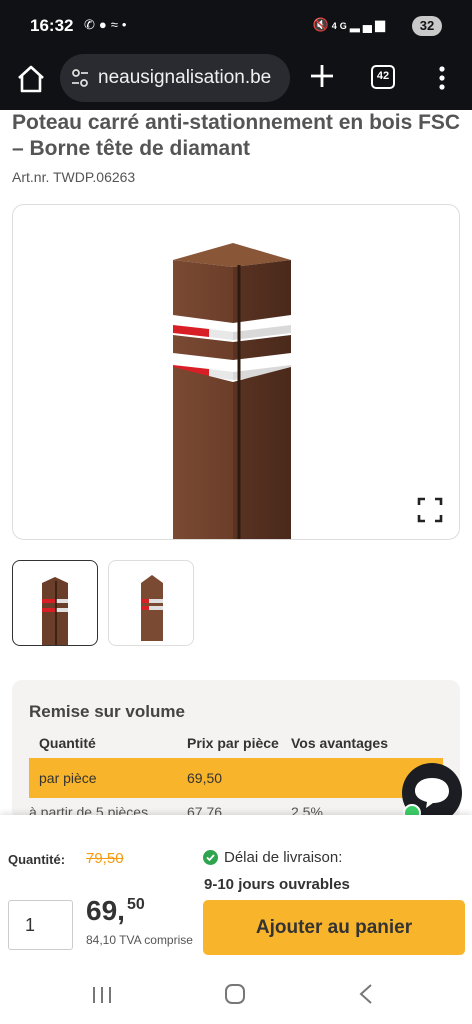 This screenshot has width=472, height=1024. I want to click on check-circle-icon, so click(210, 857).